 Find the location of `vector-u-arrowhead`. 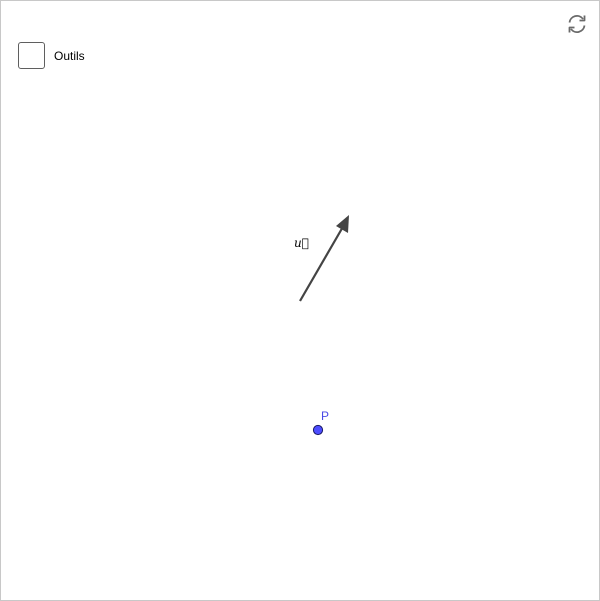

vector-u-arrowhead is located at coordinates (342, 224).